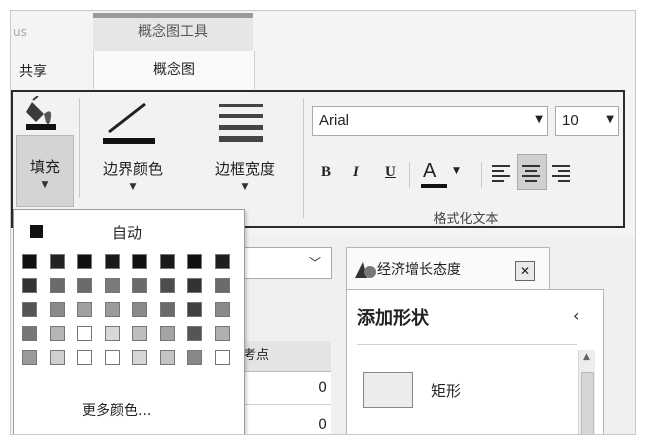 The image size is (650, 441). I want to click on rectangle-shape-icon, so click(388, 390).